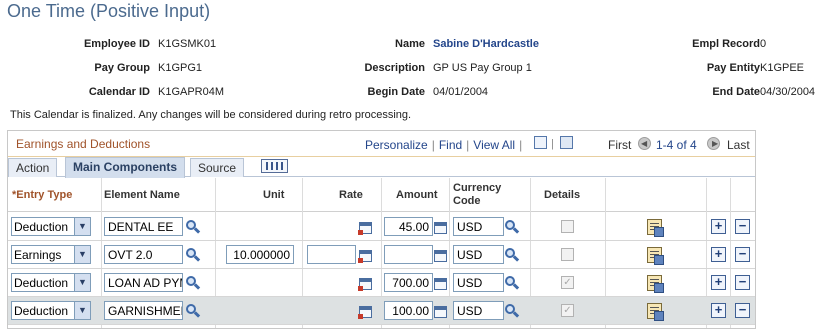 Image resolution: width=823 pixels, height=332 pixels. Describe the element at coordinates (394, 68) in the screenshot. I see `description-label: Description` at that location.